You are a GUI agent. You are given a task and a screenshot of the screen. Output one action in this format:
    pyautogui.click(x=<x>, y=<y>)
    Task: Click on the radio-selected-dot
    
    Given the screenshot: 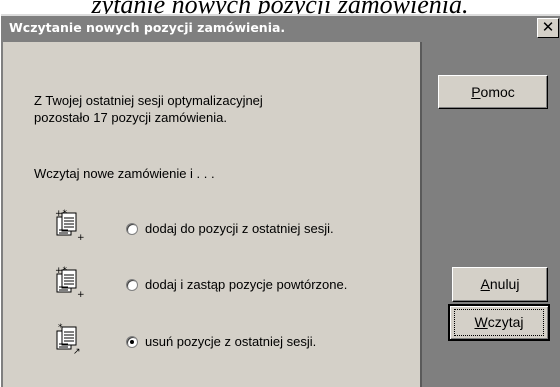 What is the action you would take?
    pyautogui.click(x=132, y=342)
    